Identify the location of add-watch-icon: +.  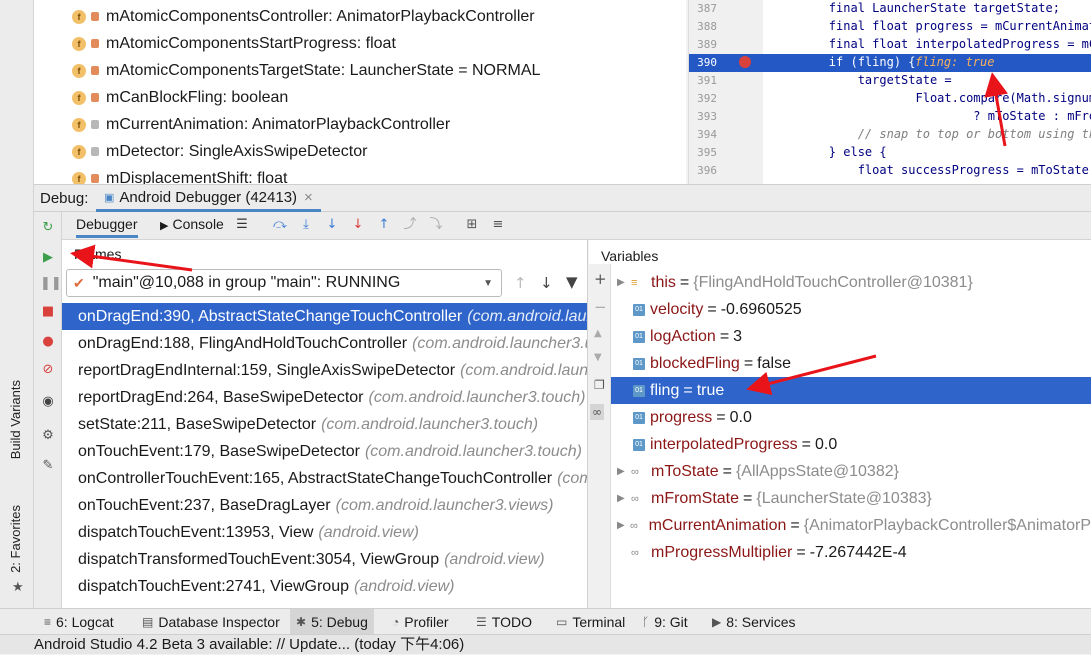
(600, 279).